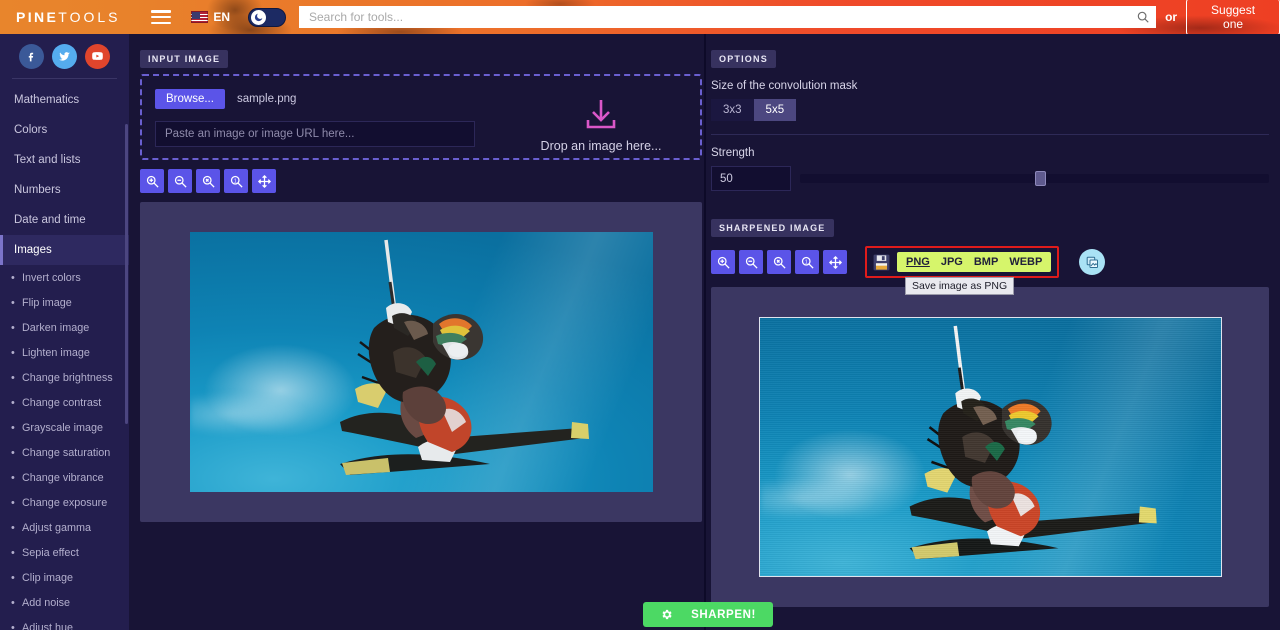  I want to click on copy-images-icon, so click(1092, 262).